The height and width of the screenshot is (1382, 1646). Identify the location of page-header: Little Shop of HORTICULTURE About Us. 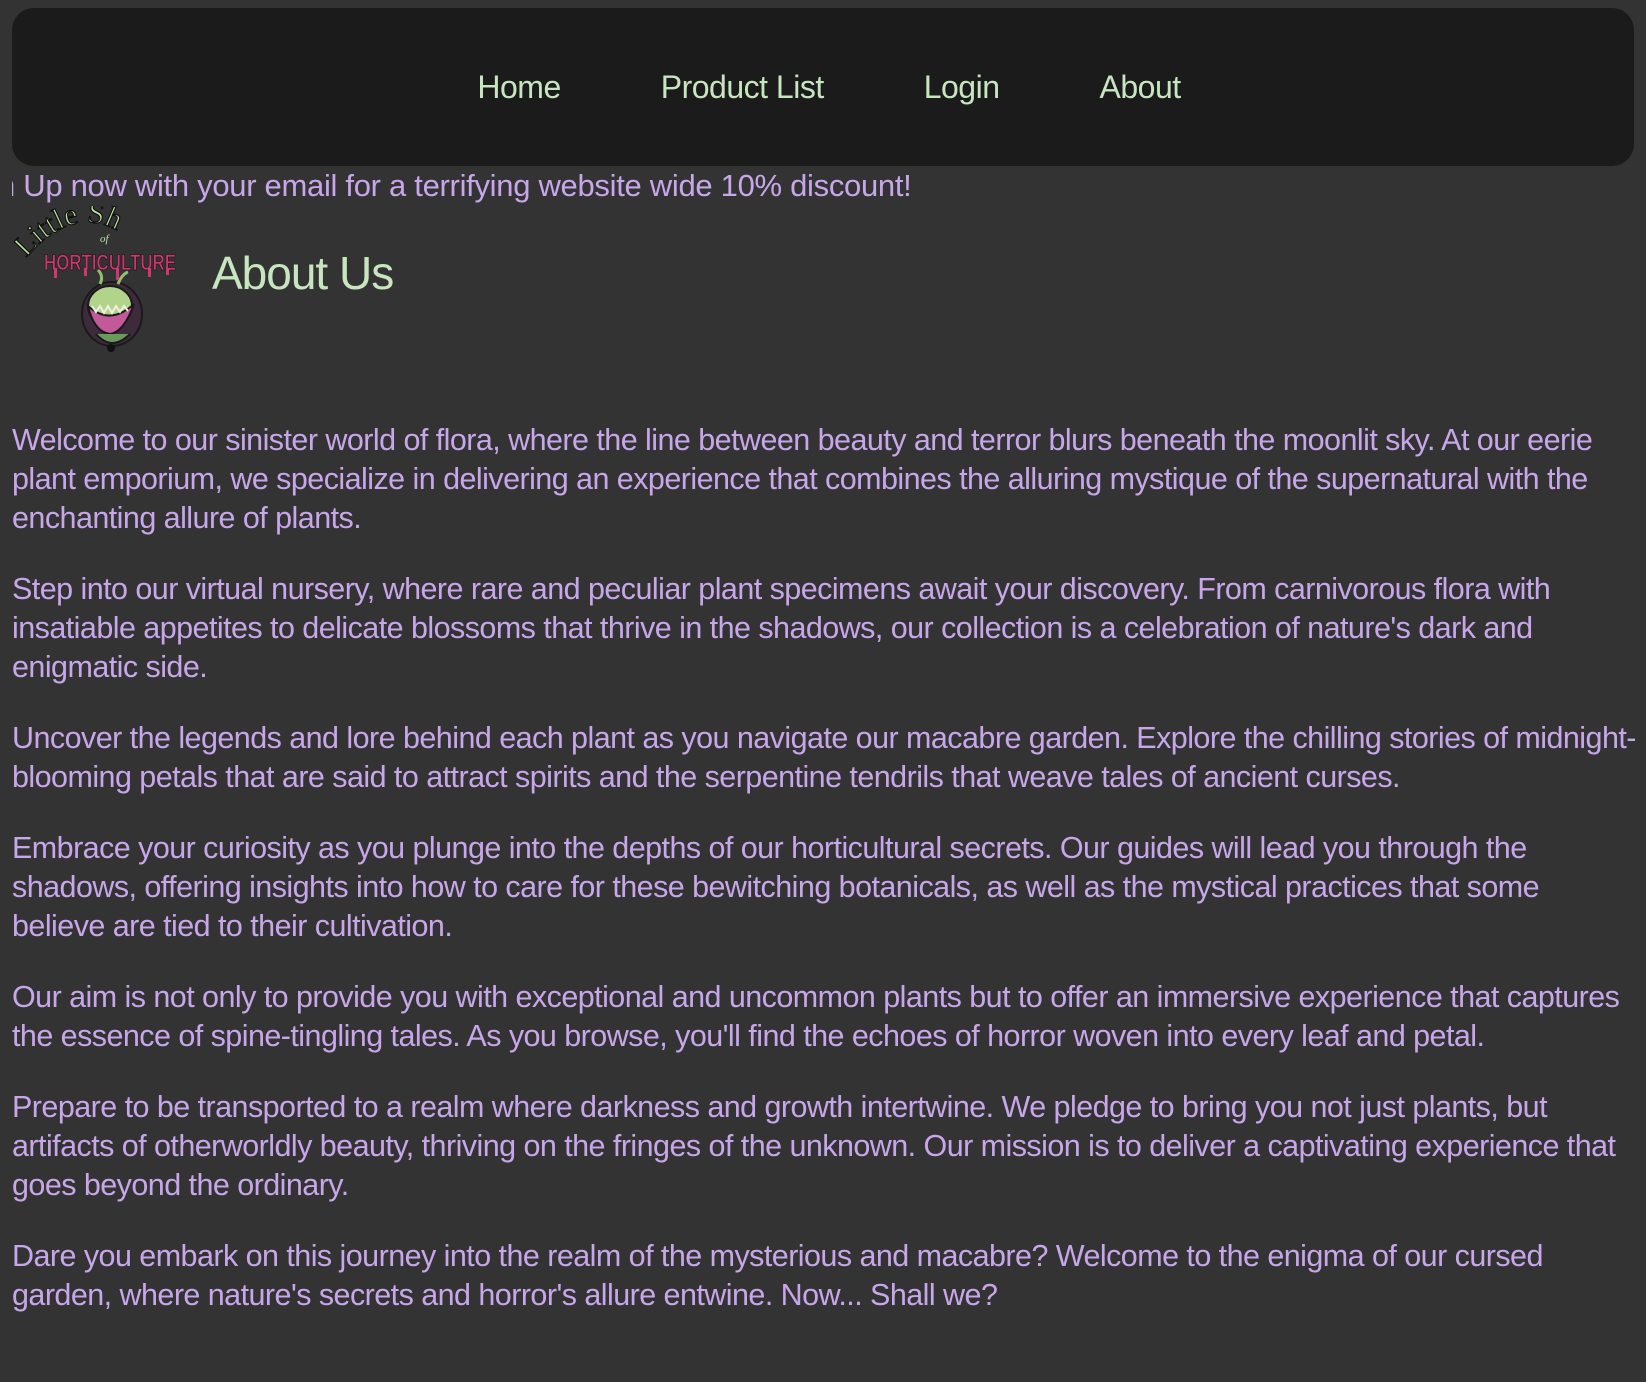
(200, 277).